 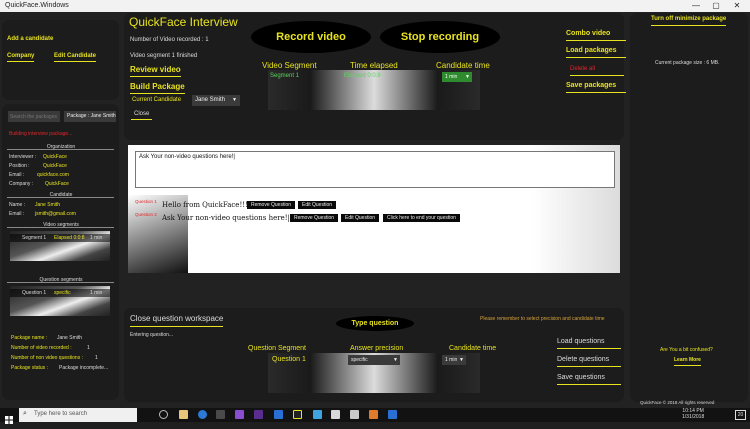 What do you see at coordinates (226, 218) in the screenshot?
I see `question-2-text: Ask Your non-video questions here!|` at bounding box center [226, 218].